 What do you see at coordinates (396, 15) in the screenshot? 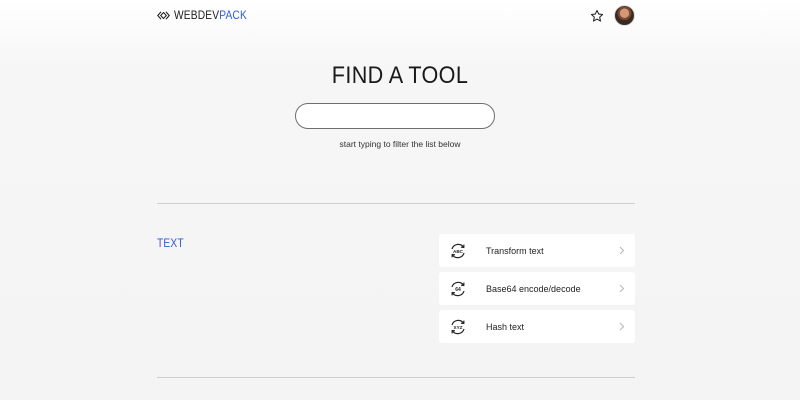
I see `header: WEBDEVPACK` at bounding box center [396, 15].